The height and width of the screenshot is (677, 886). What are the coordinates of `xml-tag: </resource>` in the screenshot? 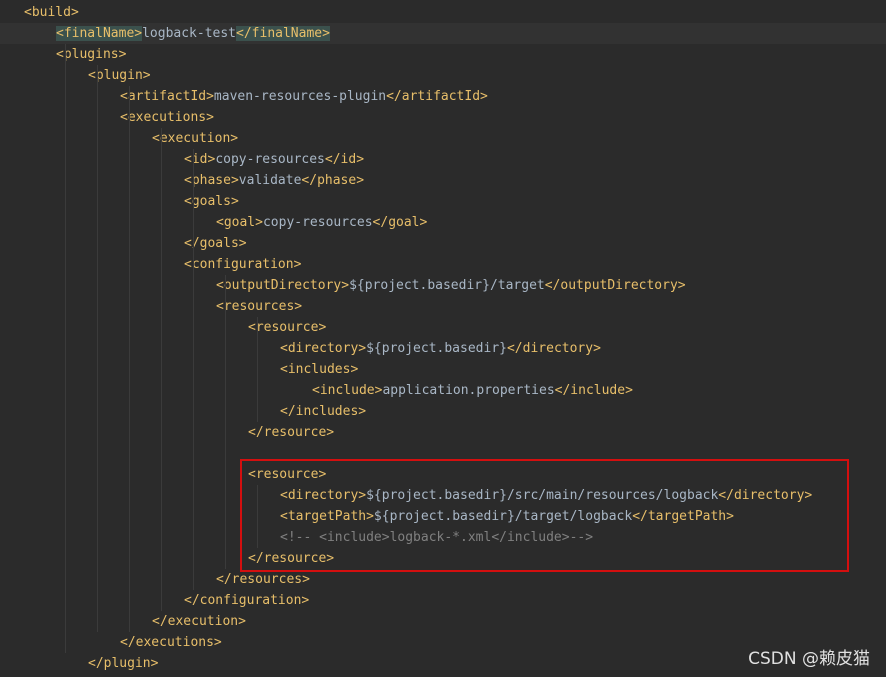 It's located at (291, 432).